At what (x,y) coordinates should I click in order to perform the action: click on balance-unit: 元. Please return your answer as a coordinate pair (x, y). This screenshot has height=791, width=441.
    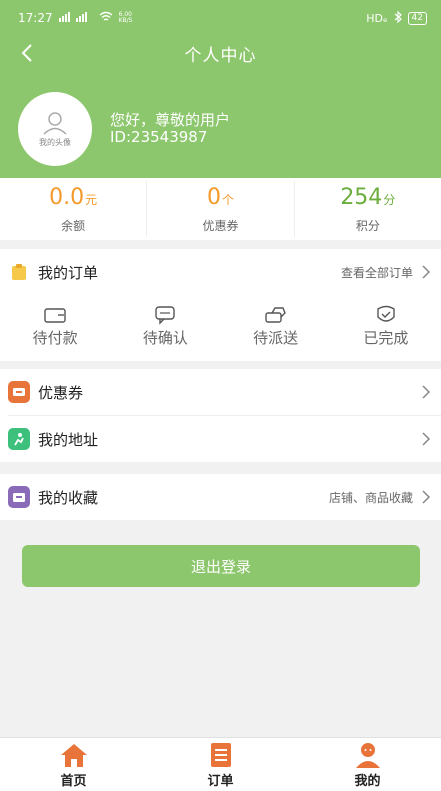
    Looking at the image, I should click on (91, 199).